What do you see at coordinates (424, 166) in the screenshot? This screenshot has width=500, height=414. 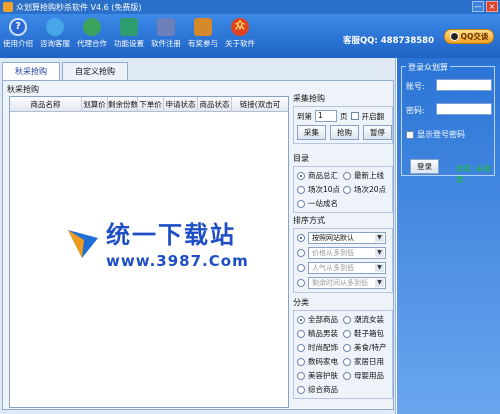 I see `login-button: 登录` at bounding box center [424, 166].